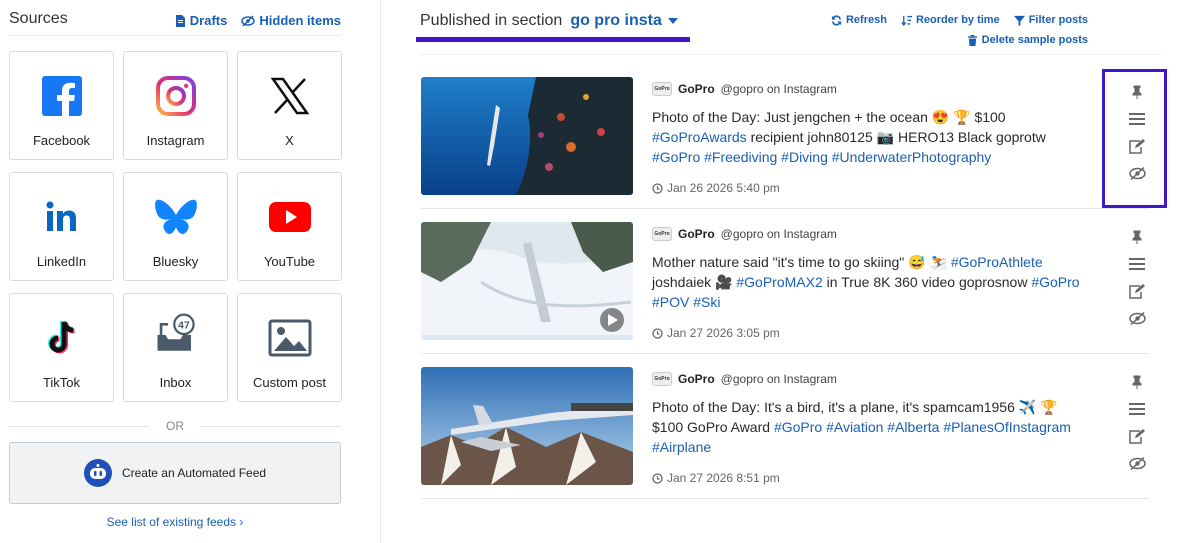  Describe the element at coordinates (184, 325) in the screenshot. I see `inbox-badge-count: 47` at that location.